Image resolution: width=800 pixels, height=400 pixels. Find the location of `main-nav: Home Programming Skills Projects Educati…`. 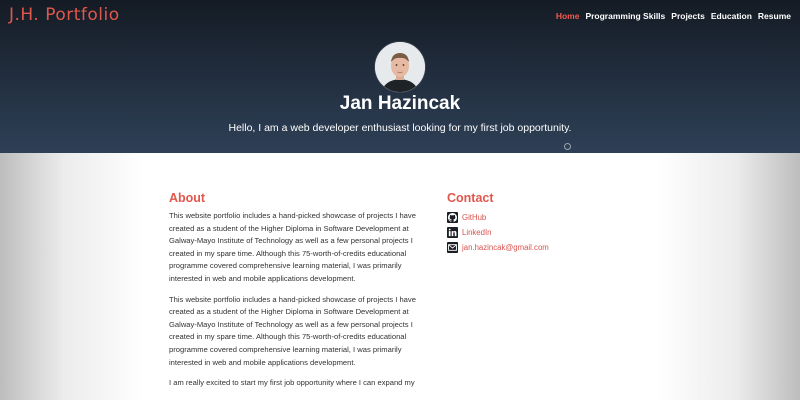

main-nav: Home Programming Skills Projects Educati… is located at coordinates (670, 16).